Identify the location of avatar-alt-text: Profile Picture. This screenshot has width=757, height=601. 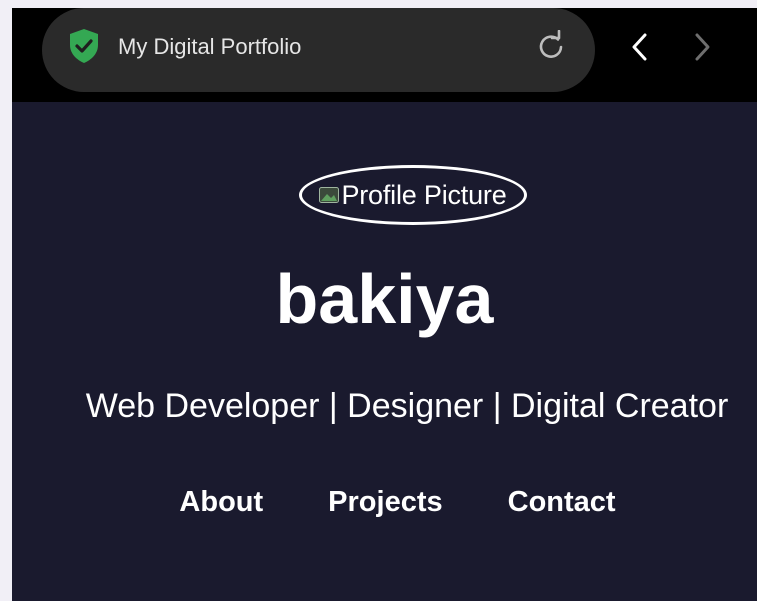
(424, 194).